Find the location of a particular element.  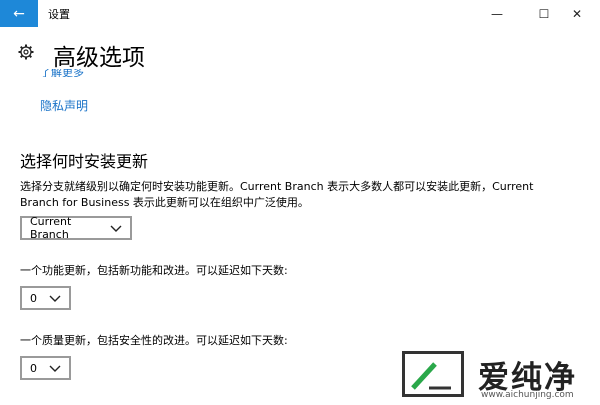

minimize-icon: — is located at coordinates (497, 13).